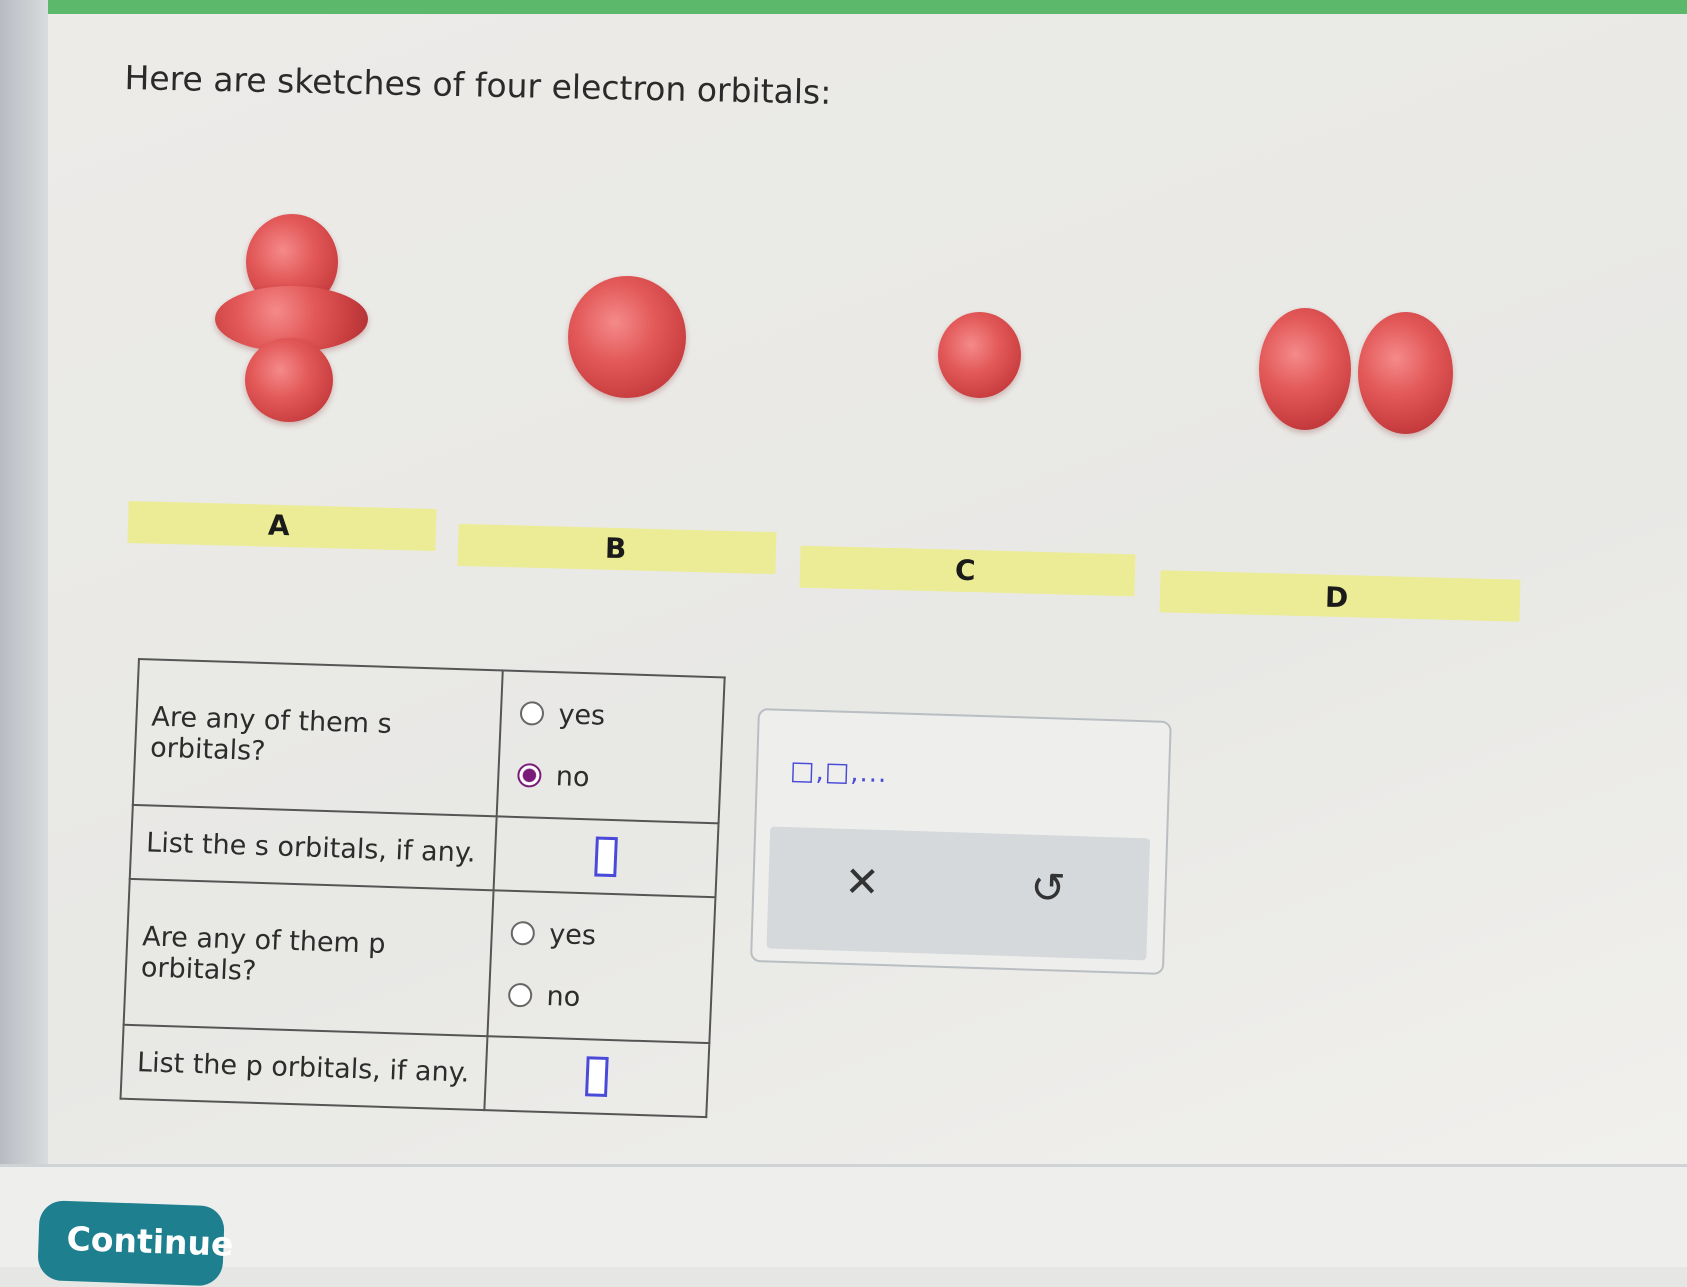 This screenshot has width=1687, height=1287. What do you see at coordinates (627, 337) in the screenshot?
I see `orbital-b-image` at bounding box center [627, 337].